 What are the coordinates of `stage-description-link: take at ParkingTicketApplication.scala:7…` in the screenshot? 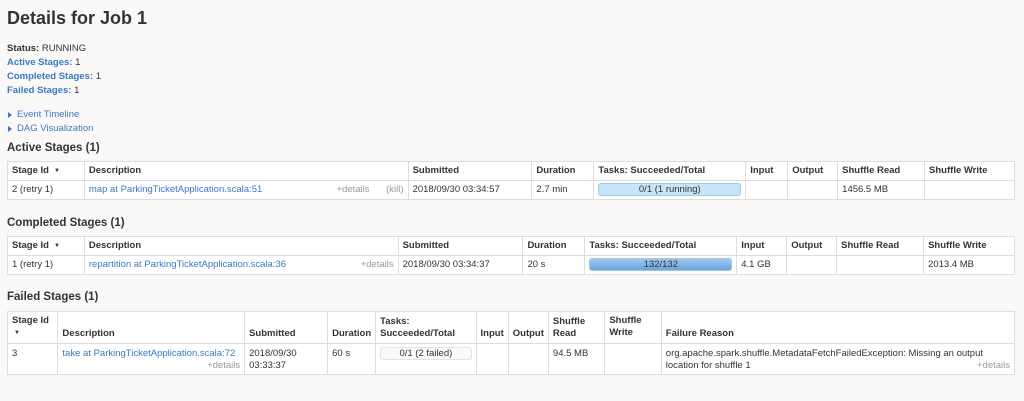 It's located at (148, 353).